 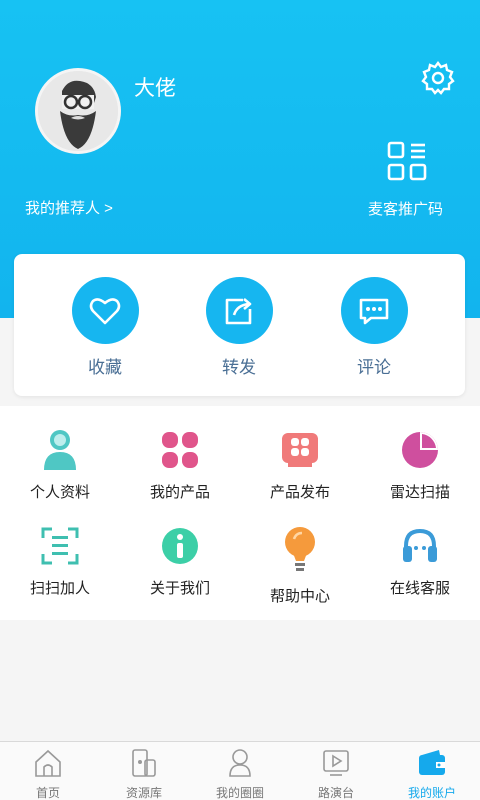 I want to click on tab-home: 首页, so click(x=48, y=771).